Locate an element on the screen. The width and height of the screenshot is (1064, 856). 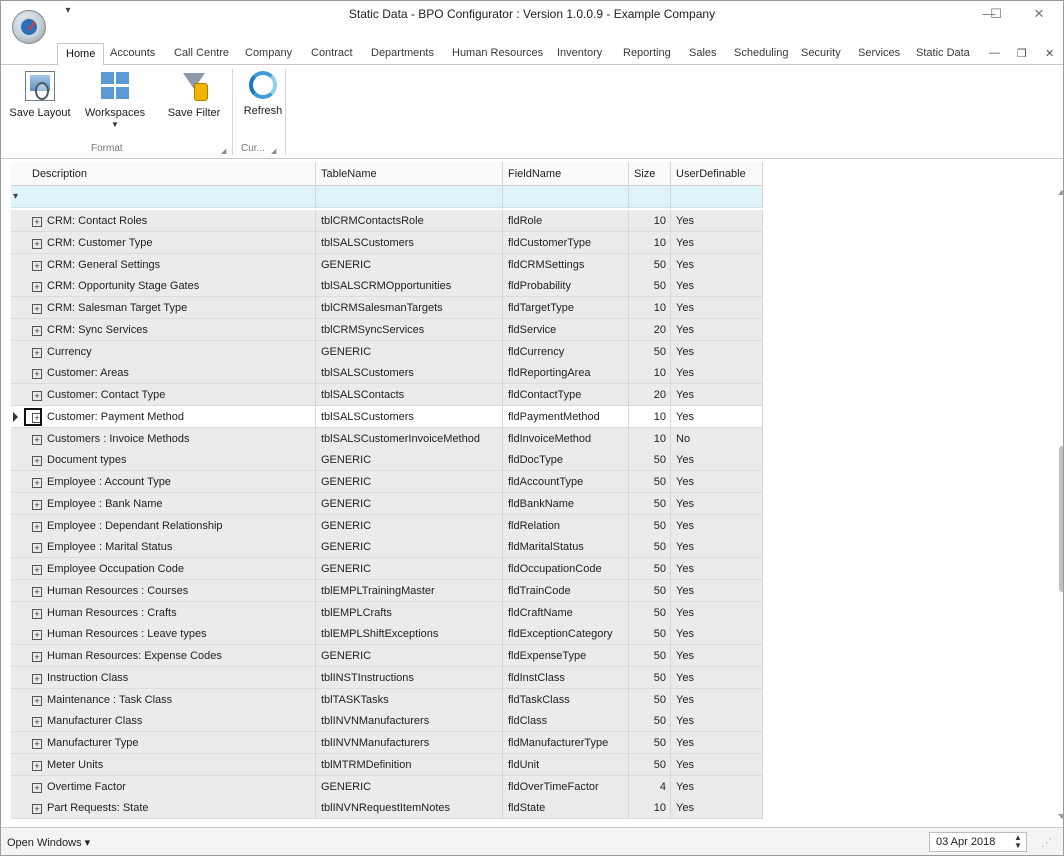
cell-description: + Customers : Invoice Methods is located at coordinates (171, 439).